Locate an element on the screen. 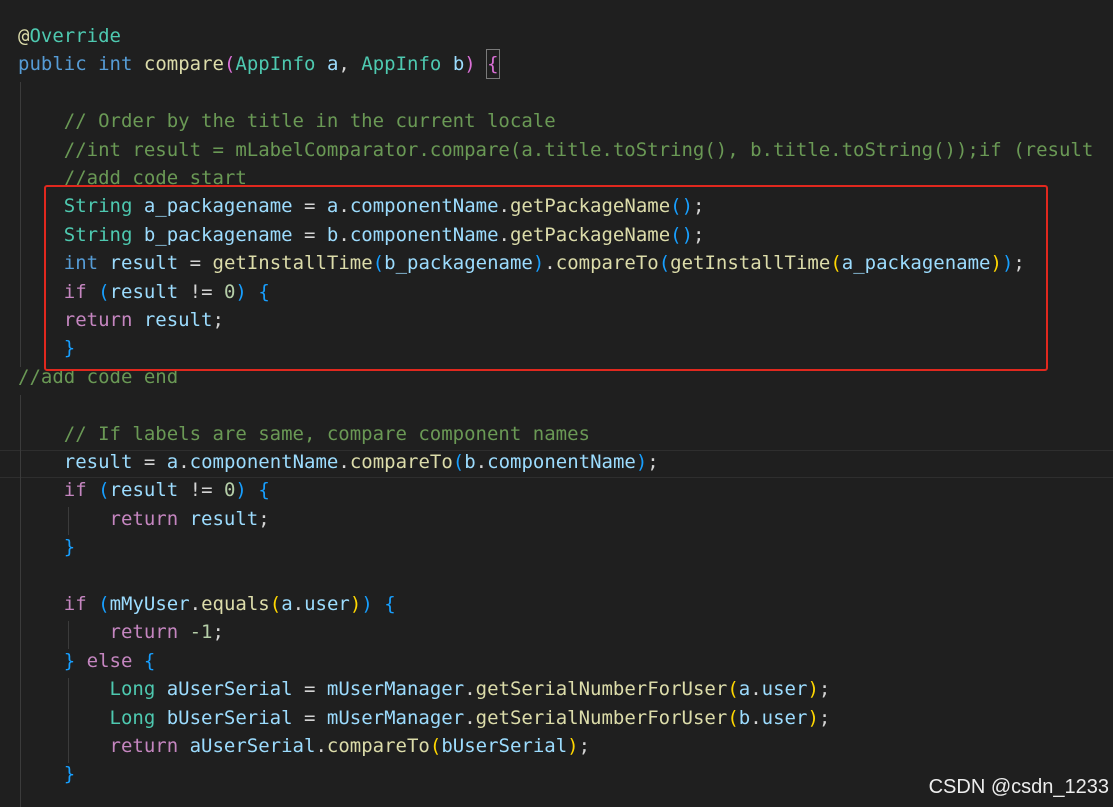 The width and height of the screenshot is (1113, 807). code-token: Long is located at coordinates (132, 717).